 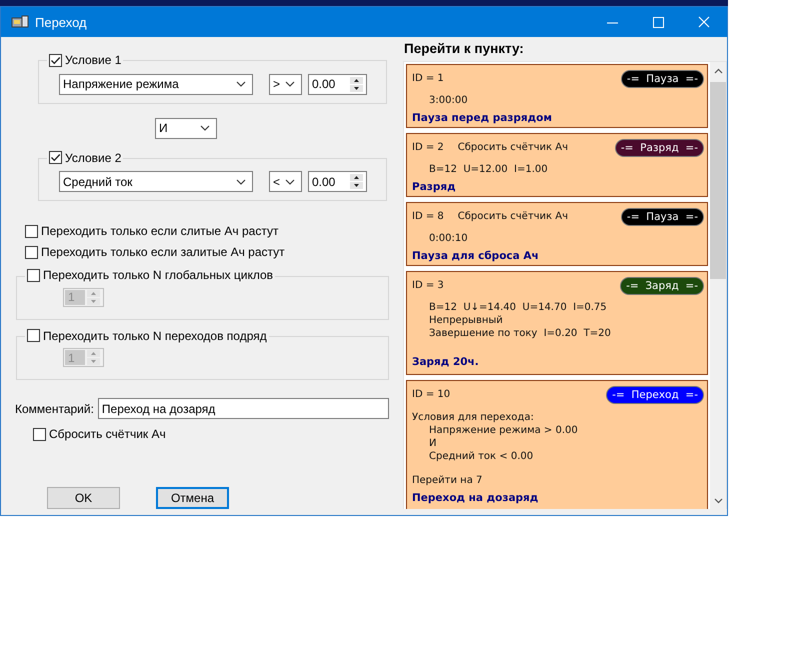 What do you see at coordinates (557, 444) in the screenshot?
I see `step-card: ID = 10 -= Переход =- Условия для перехода: Напряжение режима > 0.00 И Средний ток < 0.00 Перейти на 7 Переход на дозаряд` at bounding box center [557, 444].